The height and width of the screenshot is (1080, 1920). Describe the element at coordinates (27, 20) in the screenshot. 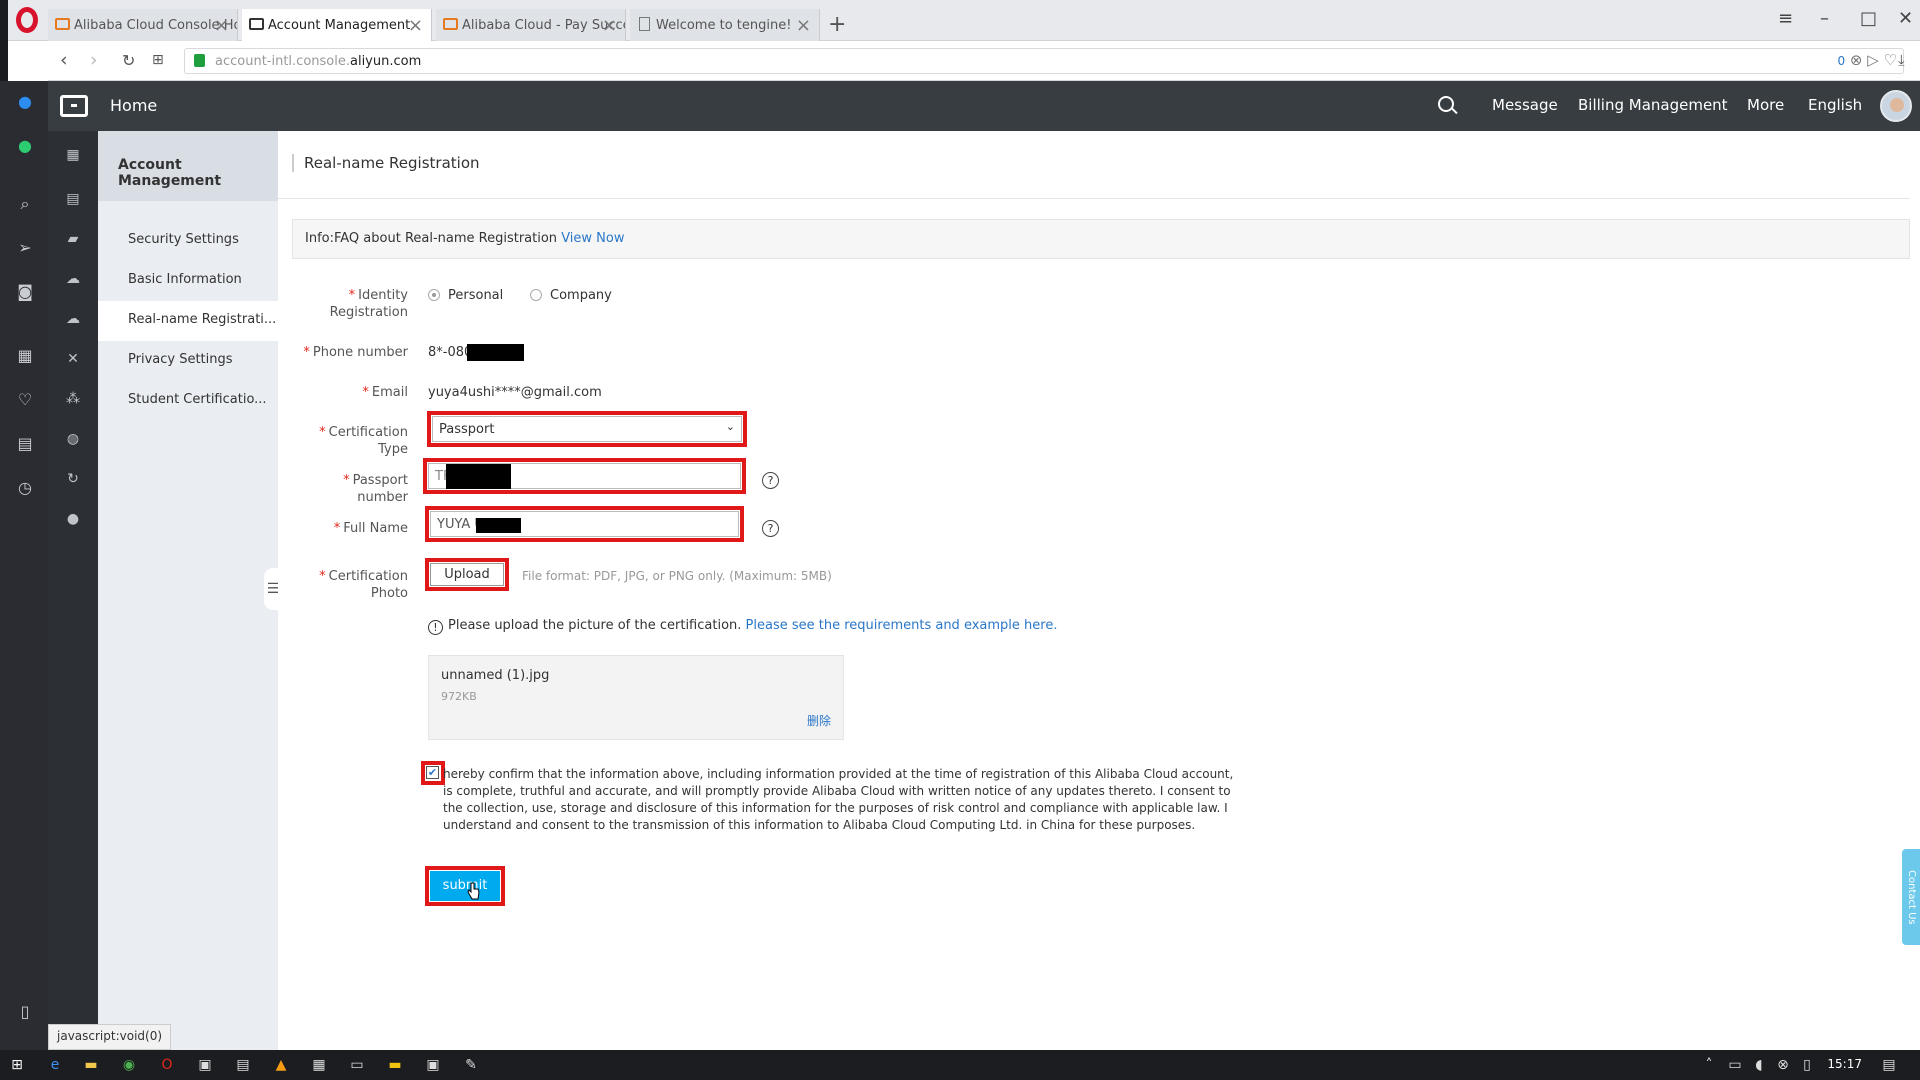

I see `opera-logo-icon` at that location.